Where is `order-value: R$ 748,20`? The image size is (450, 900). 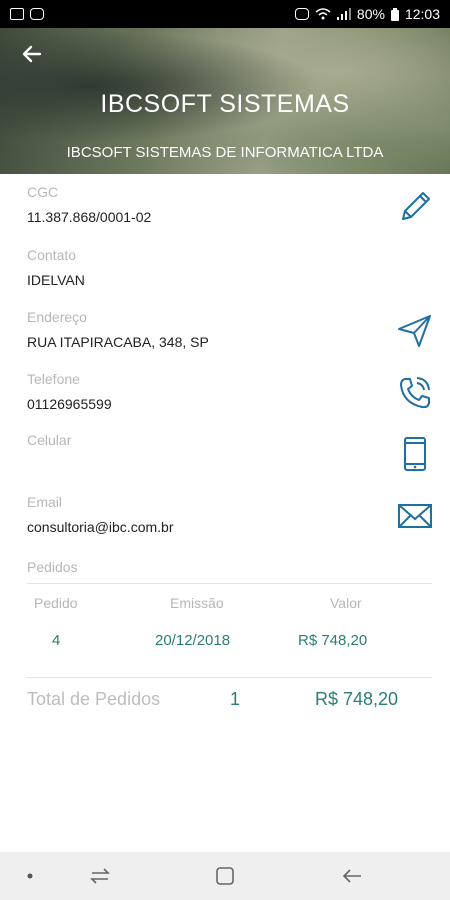 order-value: R$ 748,20 is located at coordinates (333, 640).